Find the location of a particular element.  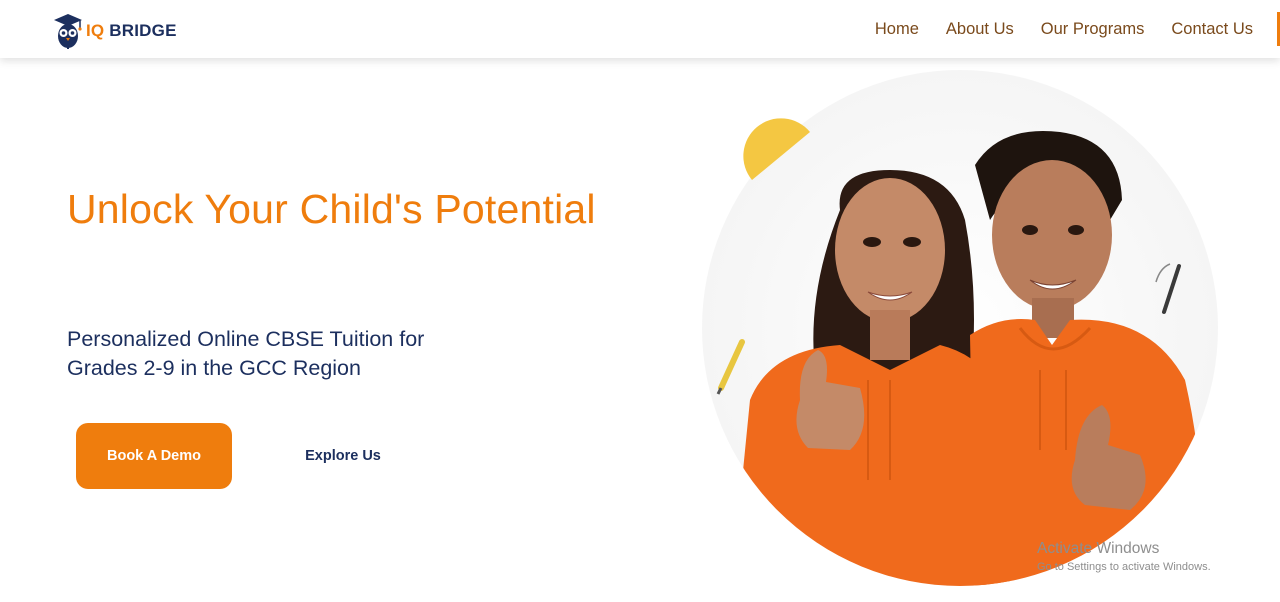

nav-contact-us: Contact Us is located at coordinates (1212, 29).